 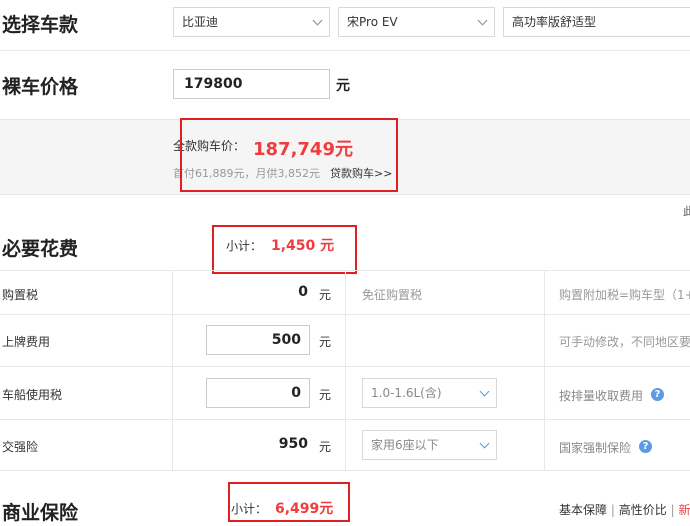 I want to click on fee-name-plate: 上牌费用, so click(x=26, y=342).